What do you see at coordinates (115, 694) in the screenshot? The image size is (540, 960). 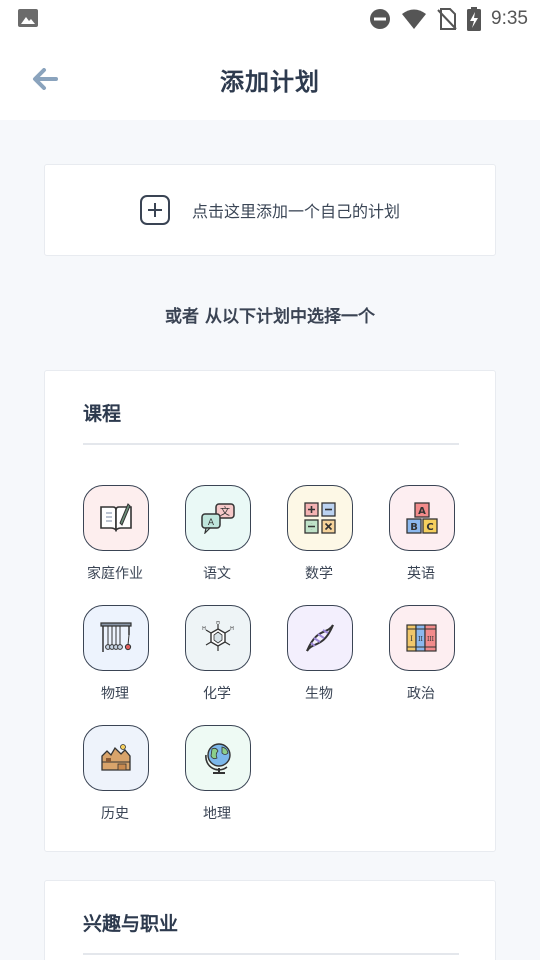 I see `plan-item-label: 物理` at bounding box center [115, 694].